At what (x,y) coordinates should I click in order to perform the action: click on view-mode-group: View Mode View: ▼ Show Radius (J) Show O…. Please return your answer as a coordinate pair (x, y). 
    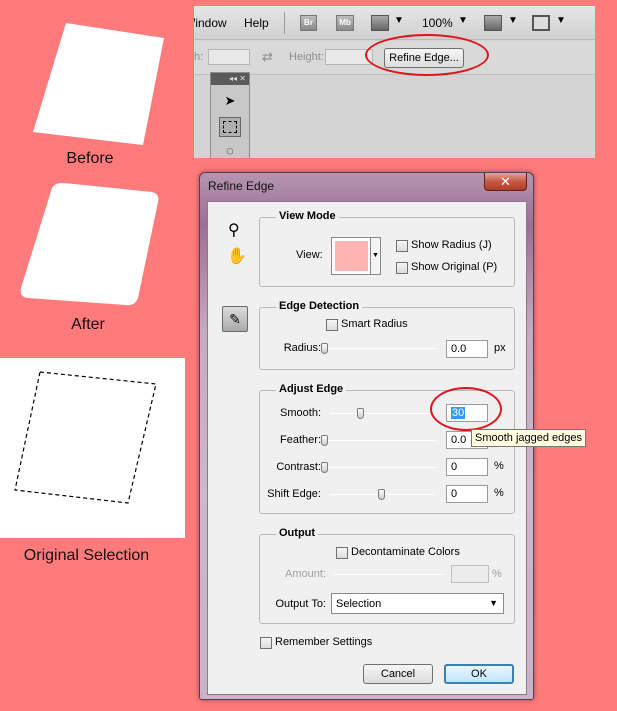
    Looking at the image, I should click on (387, 248).